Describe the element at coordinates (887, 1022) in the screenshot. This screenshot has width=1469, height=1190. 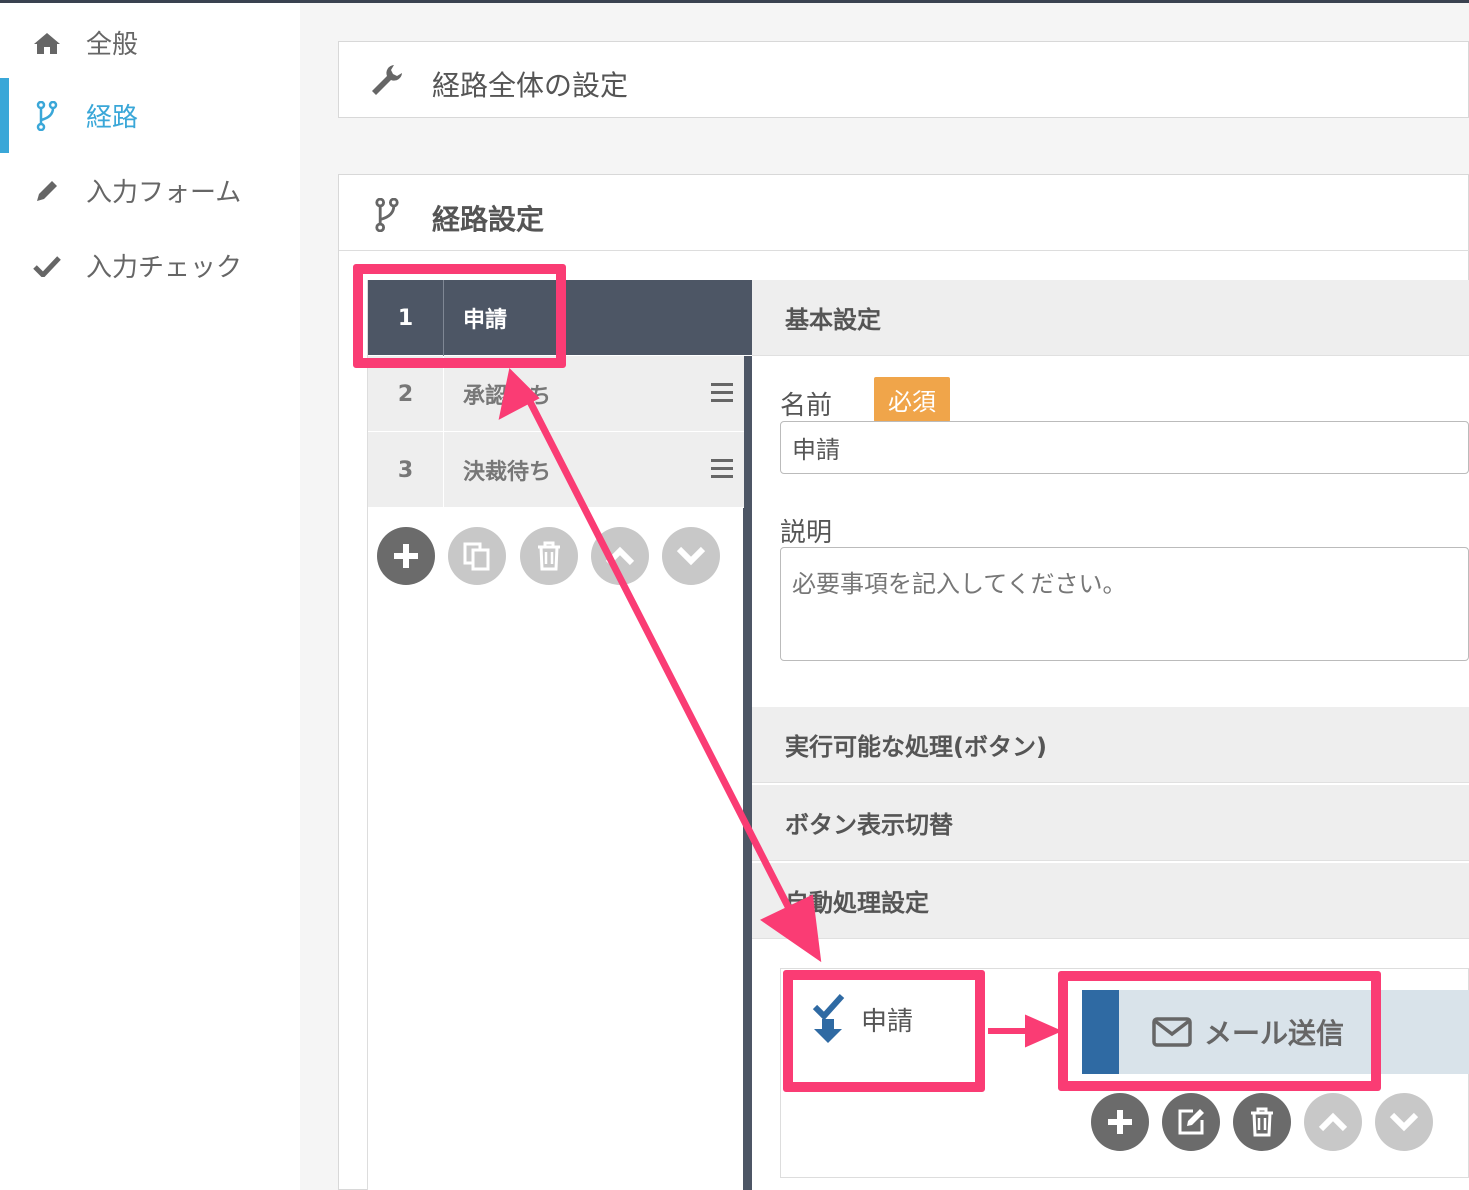
I see `trigger-label: 申請` at that location.